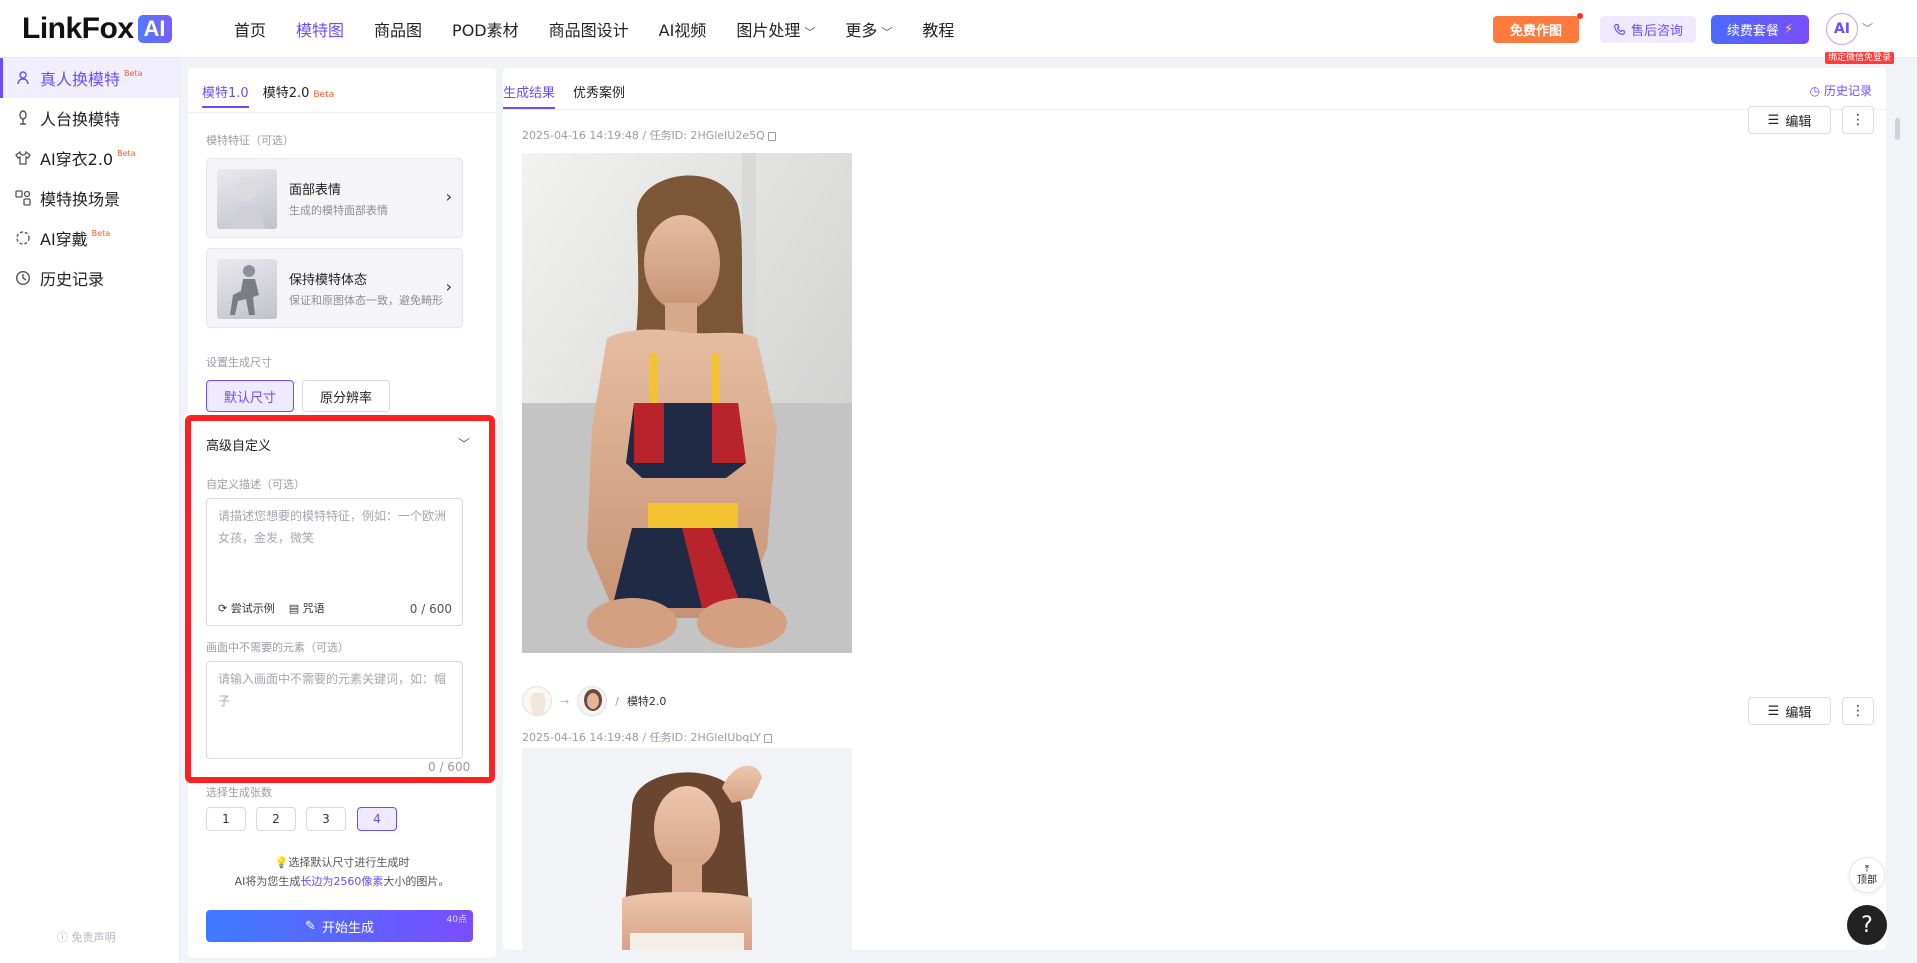 Image resolution: width=1917 pixels, height=963 pixels. Describe the element at coordinates (307, 608) in the screenshot. I see `phrases-button: ▤ 咒语` at that location.